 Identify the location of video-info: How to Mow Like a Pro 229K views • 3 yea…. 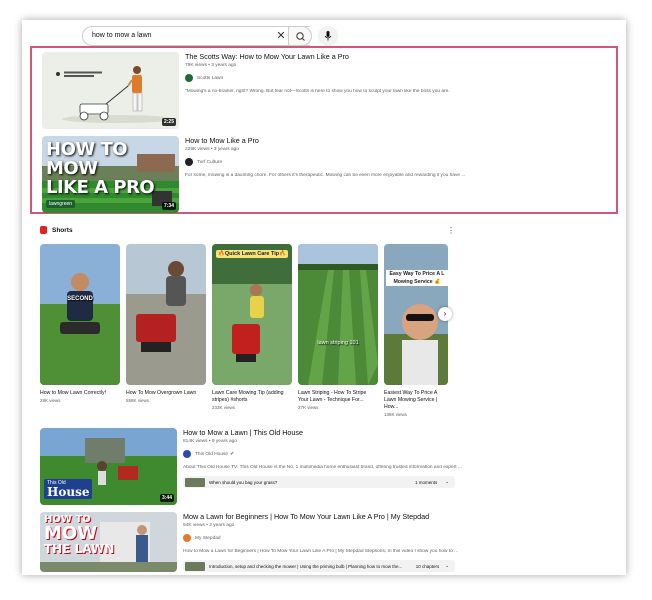
(395, 157).